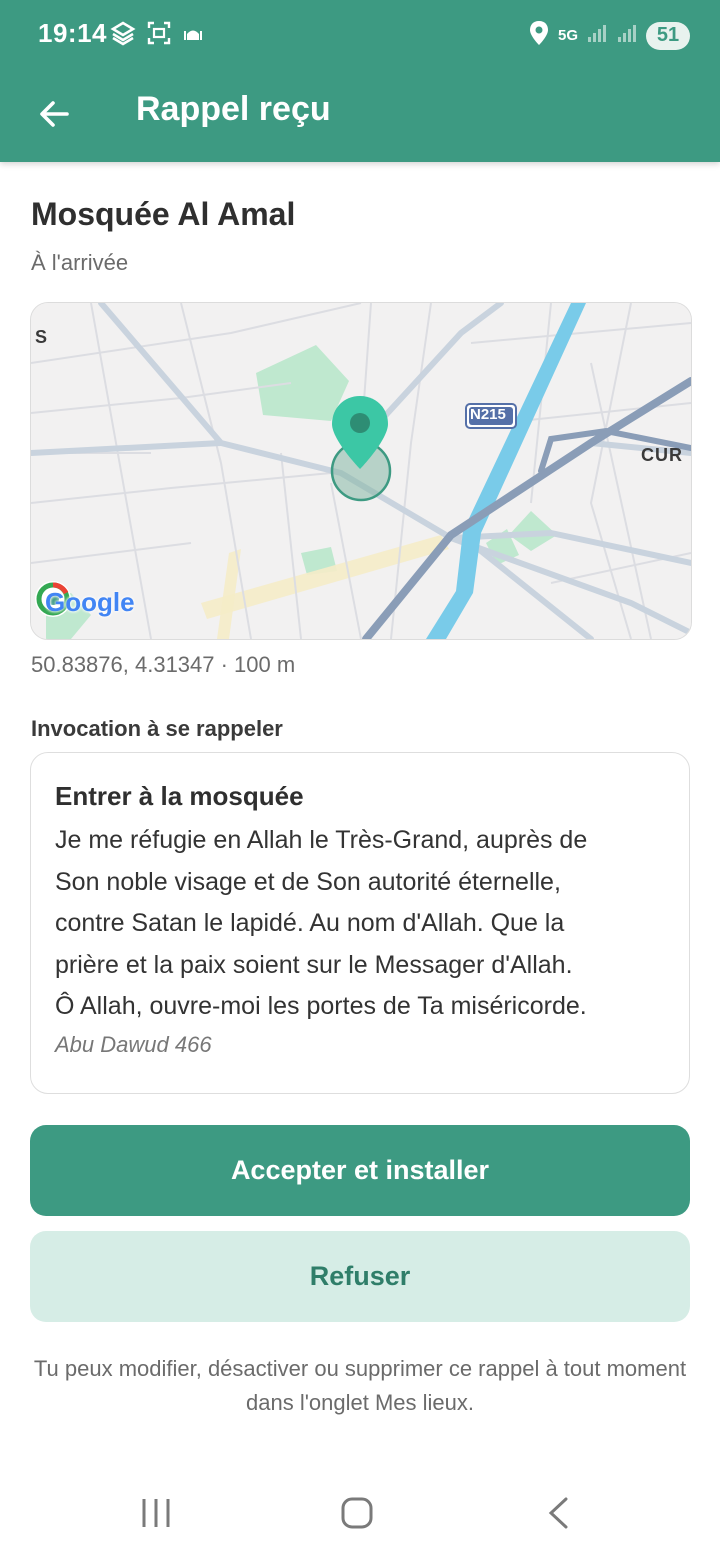 Image resolution: width=720 pixels, height=1560 pixels. I want to click on accept-install-button: Accepter et installer, so click(360, 1170).